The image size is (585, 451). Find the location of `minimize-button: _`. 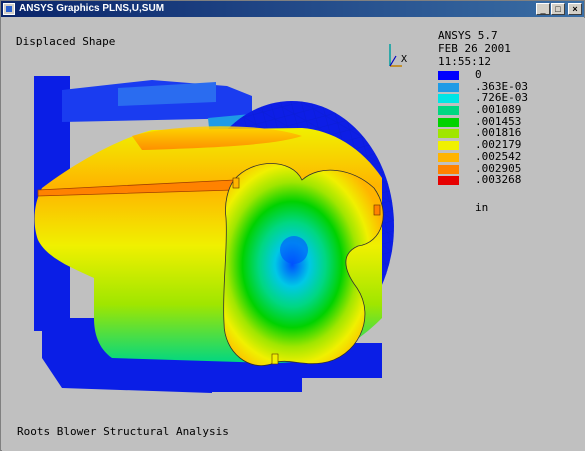

minimize-button: _ is located at coordinates (543, 9).